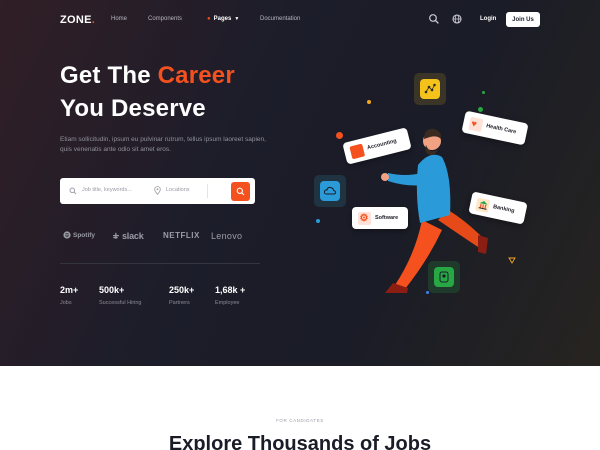 The image size is (600, 450). What do you see at coordinates (230, 290) in the screenshot?
I see `stat-value-employee: 1,68k +` at bounding box center [230, 290].